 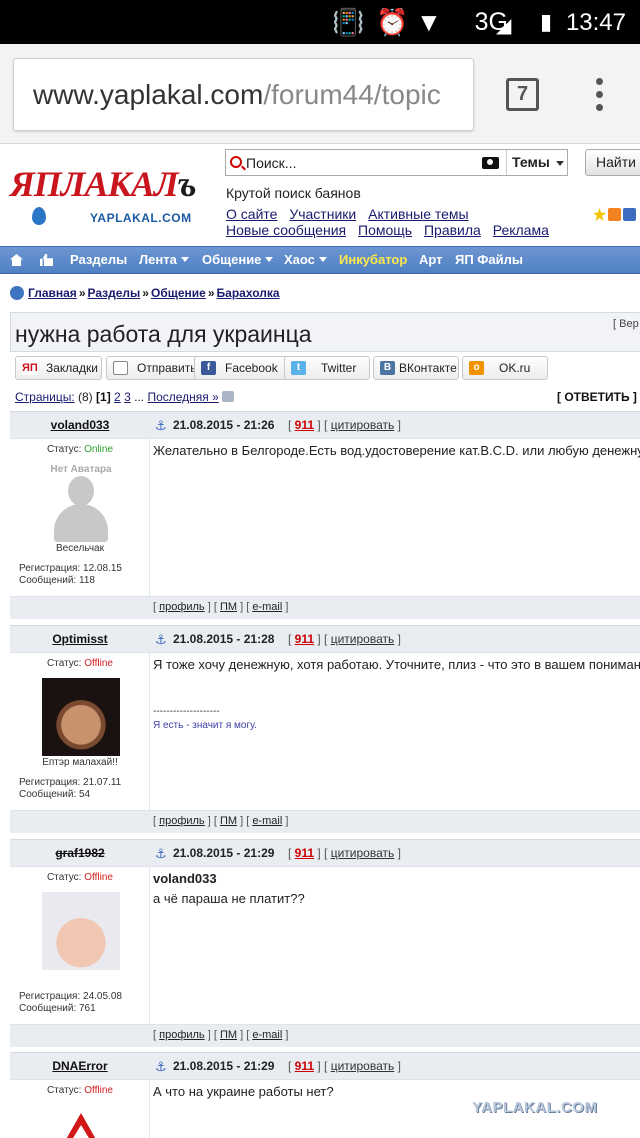 I want to click on page-2: 2, so click(x=117, y=397).